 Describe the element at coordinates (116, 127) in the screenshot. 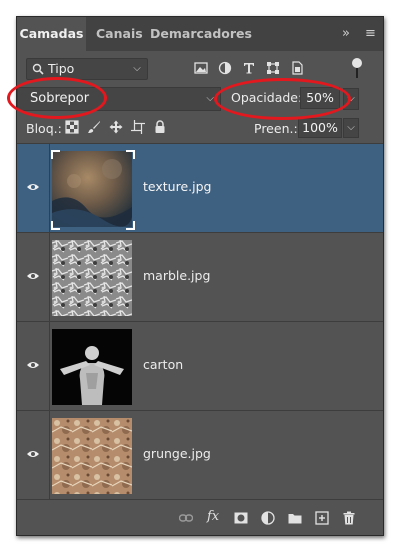

I see `lock-position-icon` at that location.